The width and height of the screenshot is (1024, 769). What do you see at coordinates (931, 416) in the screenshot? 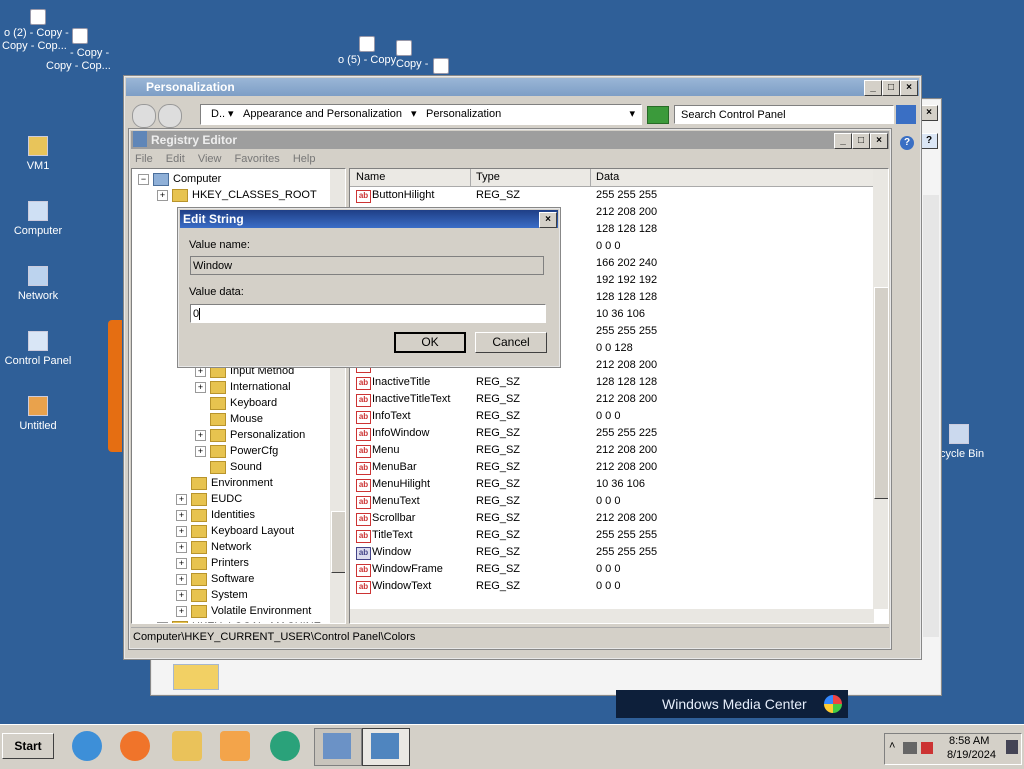
I see `scrollbar` at bounding box center [931, 416].